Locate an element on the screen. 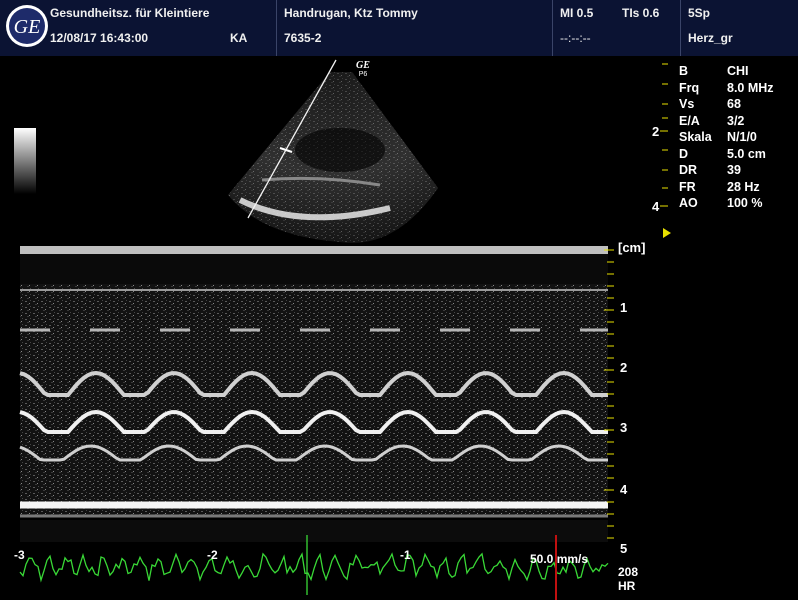 Image resolution: width=798 pixels, height=600 pixels. m-depth-label-1: 1 is located at coordinates (624, 307).